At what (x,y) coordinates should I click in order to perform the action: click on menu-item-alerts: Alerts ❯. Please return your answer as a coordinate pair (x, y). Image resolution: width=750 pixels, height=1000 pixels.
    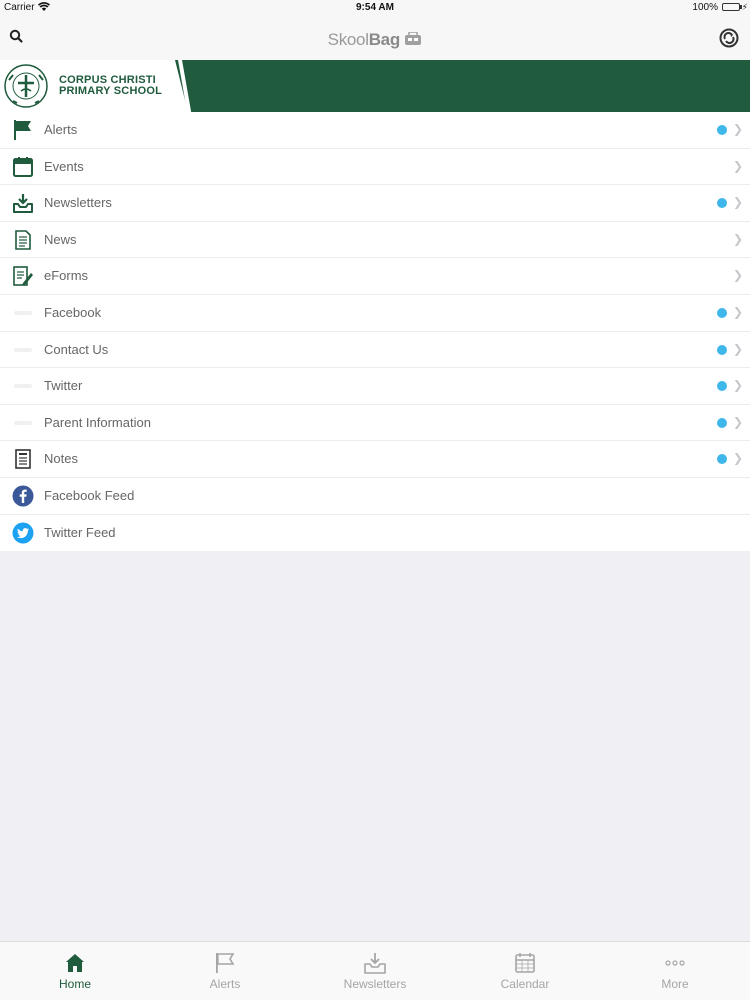
    Looking at the image, I should click on (375, 130).